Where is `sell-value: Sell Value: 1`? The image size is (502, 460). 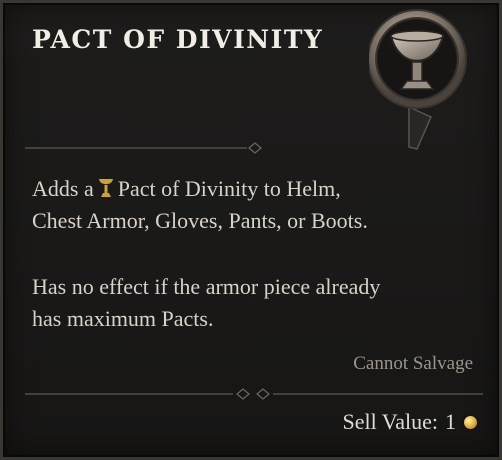 sell-value: Sell Value: 1 is located at coordinates (409, 422).